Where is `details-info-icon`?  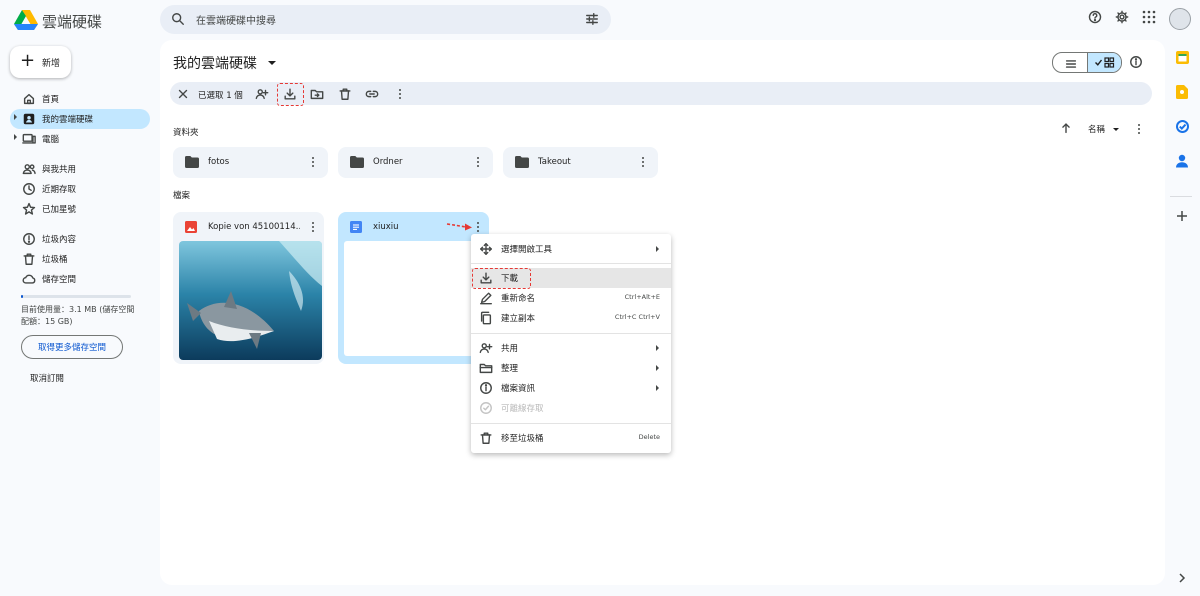
details-info-icon is located at coordinates (1136, 62).